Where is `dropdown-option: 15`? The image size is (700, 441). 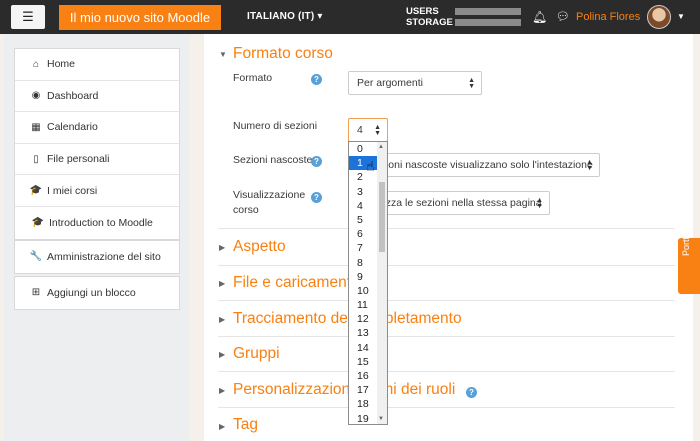 dropdown-option: 15 is located at coordinates (363, 362).